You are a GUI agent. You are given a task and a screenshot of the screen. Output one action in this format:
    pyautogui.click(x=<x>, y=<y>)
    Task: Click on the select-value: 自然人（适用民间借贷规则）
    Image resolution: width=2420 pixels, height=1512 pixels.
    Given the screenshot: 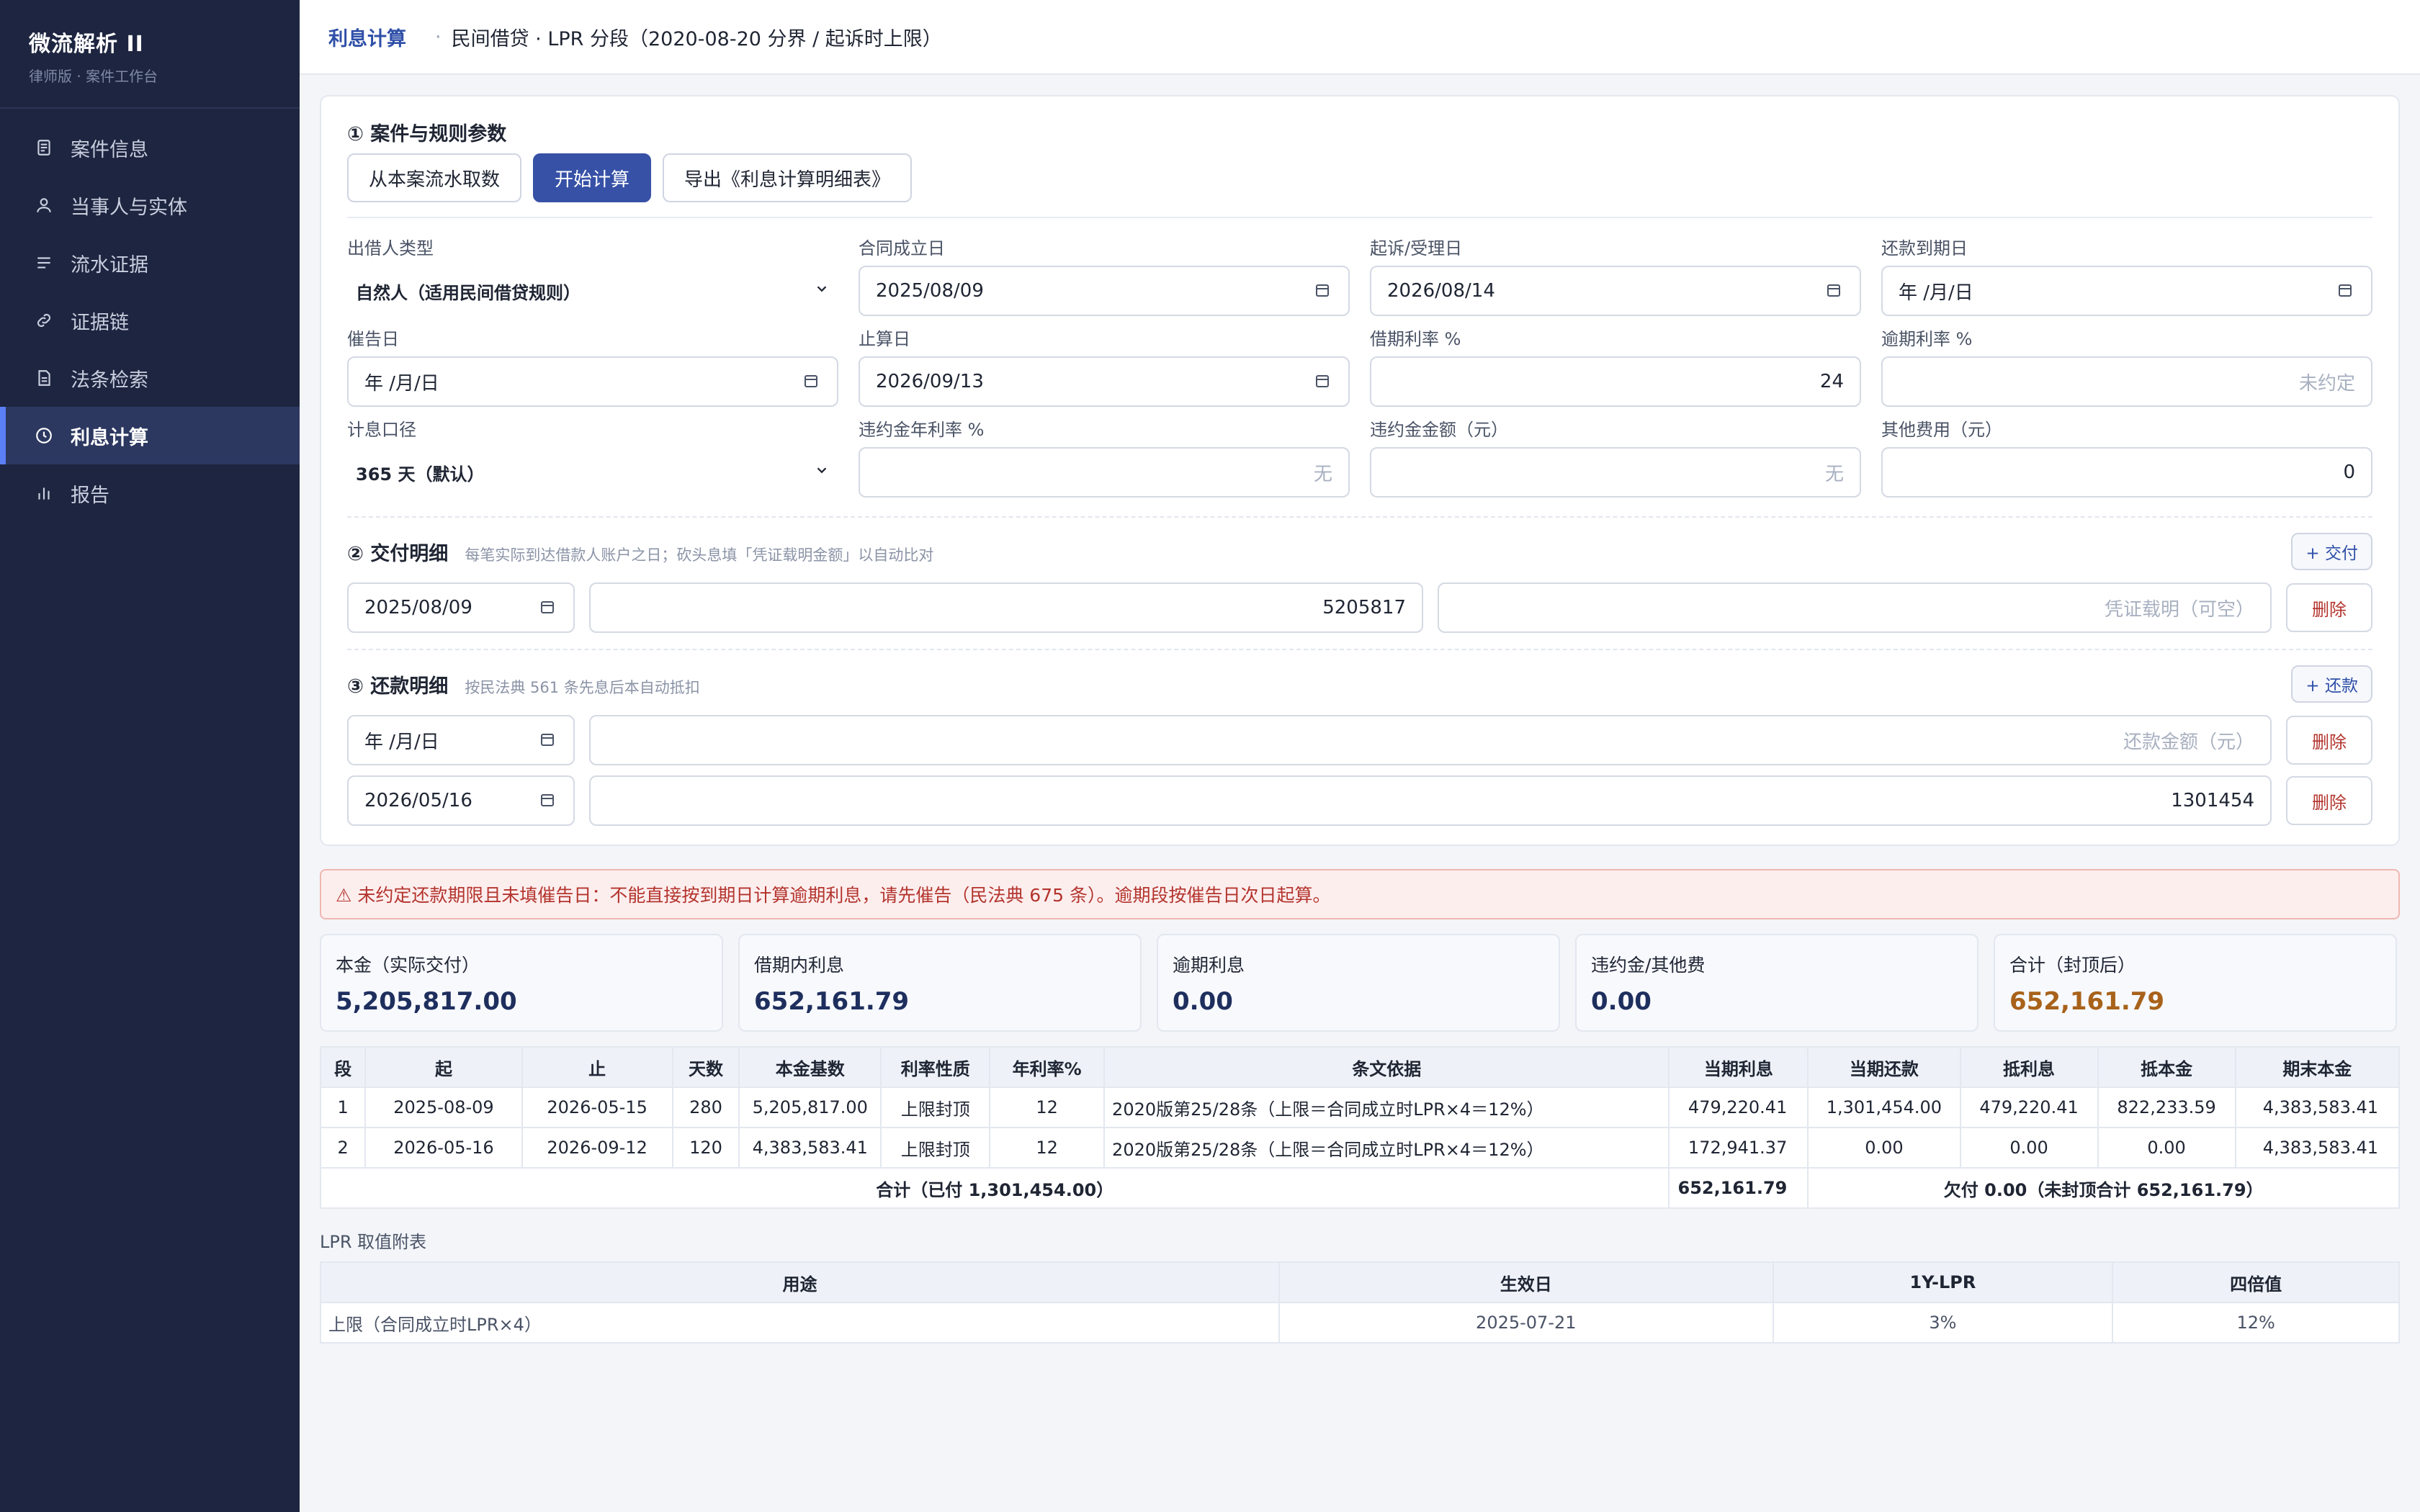 What is the action you would take?
    pyautogui.click(x=469, y=292)
    